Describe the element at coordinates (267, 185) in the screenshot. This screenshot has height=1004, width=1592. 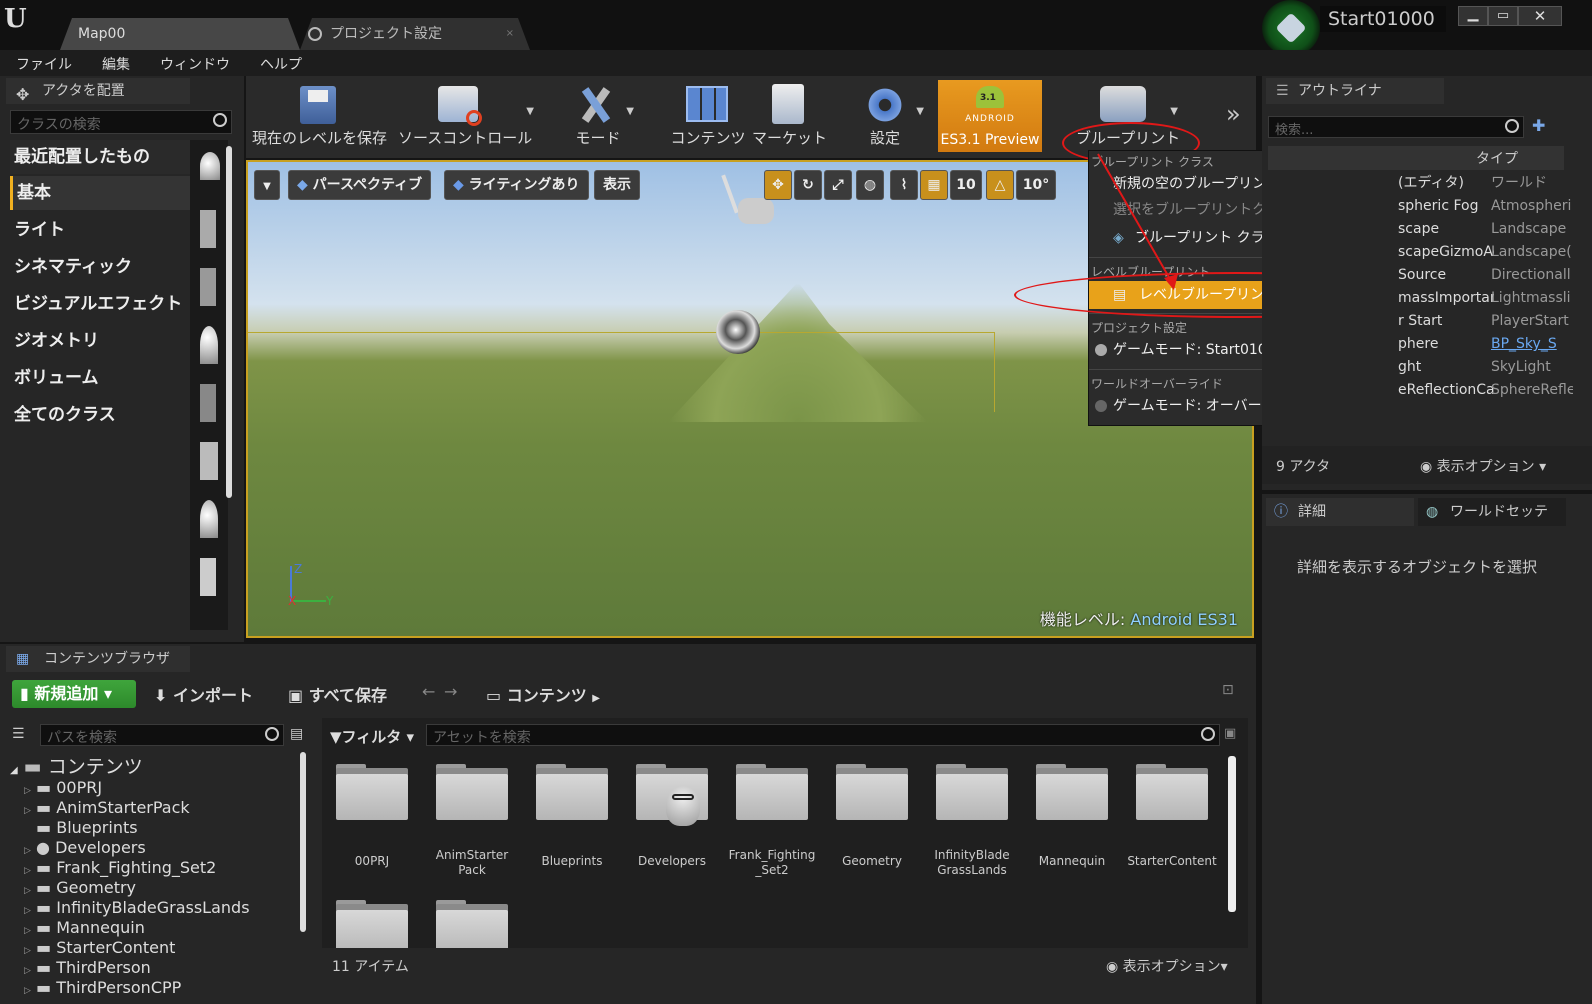
I see `viewport-options-button: ▼` at that location.